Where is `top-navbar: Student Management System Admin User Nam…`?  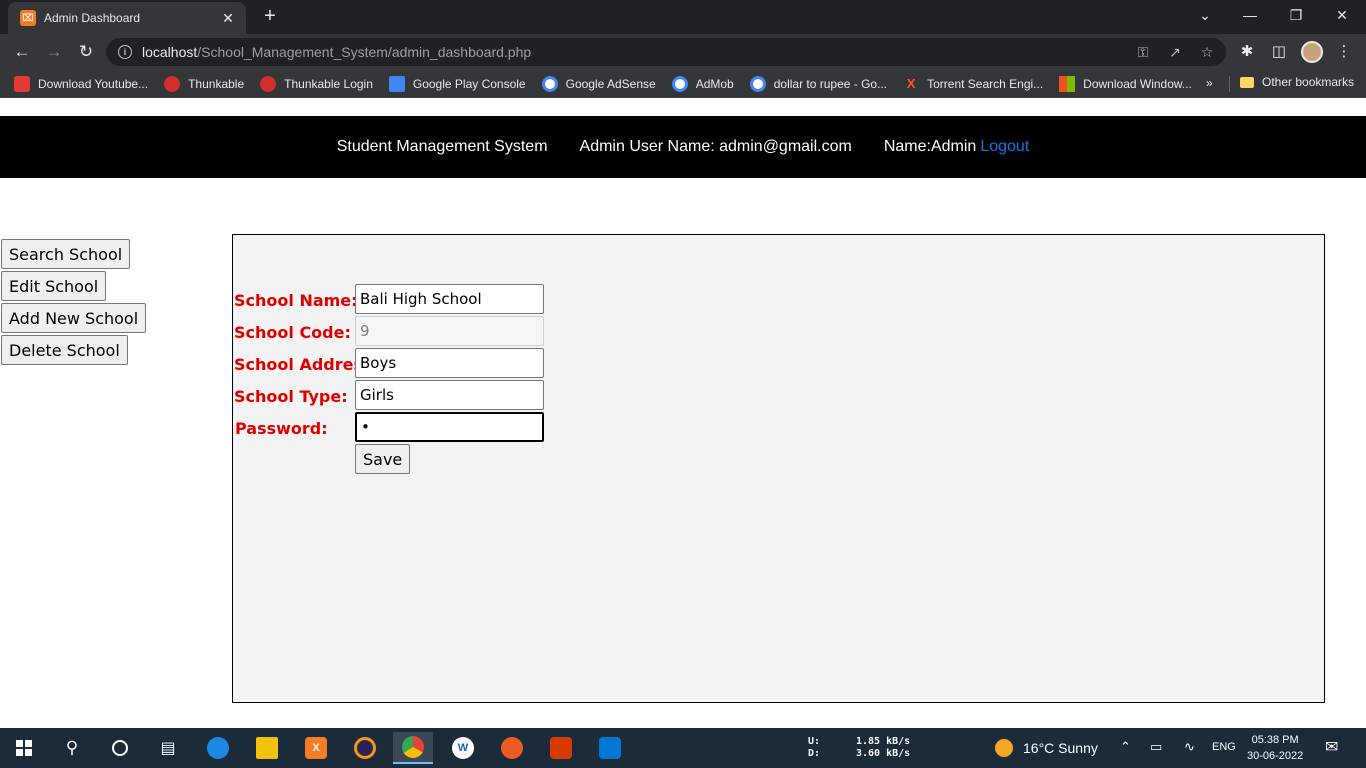
top-navbar: Student Management System Admin User Nam… is located at coordinates (683, 147).